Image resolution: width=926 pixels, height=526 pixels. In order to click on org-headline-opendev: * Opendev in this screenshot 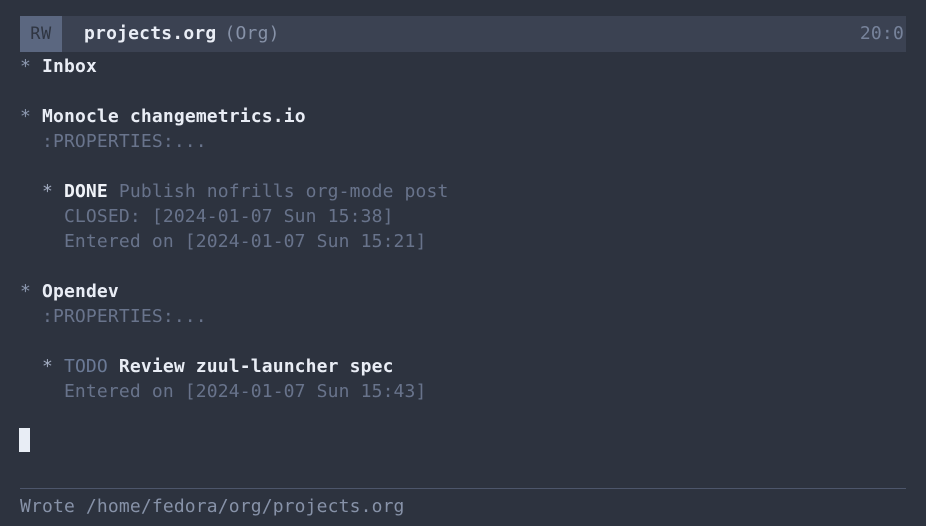, I will do `click(463, 291)`.